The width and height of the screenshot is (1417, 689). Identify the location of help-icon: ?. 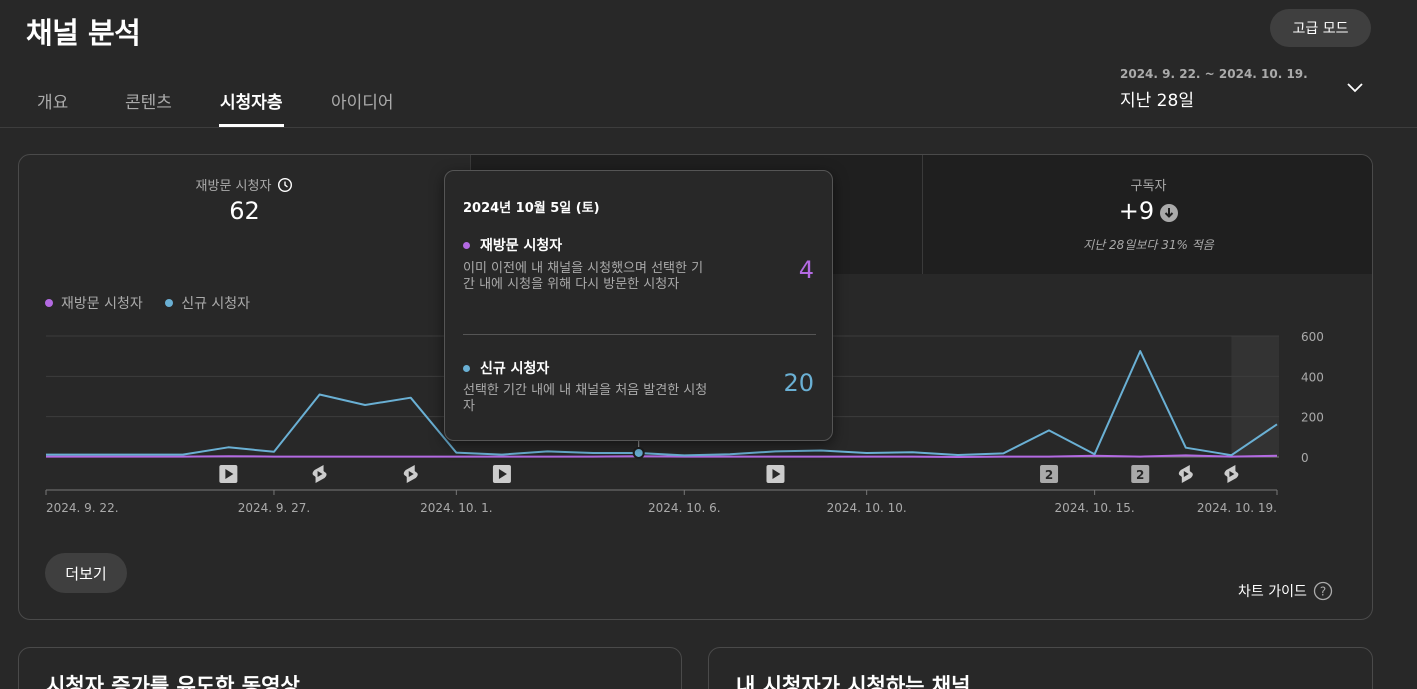
(1323, 591).